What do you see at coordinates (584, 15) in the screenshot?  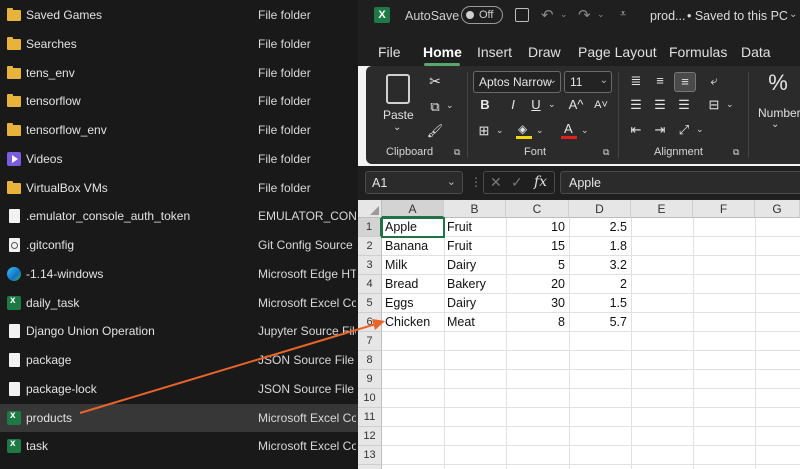 I see `redo-icon: ↷` at bounding box center [584, 15].